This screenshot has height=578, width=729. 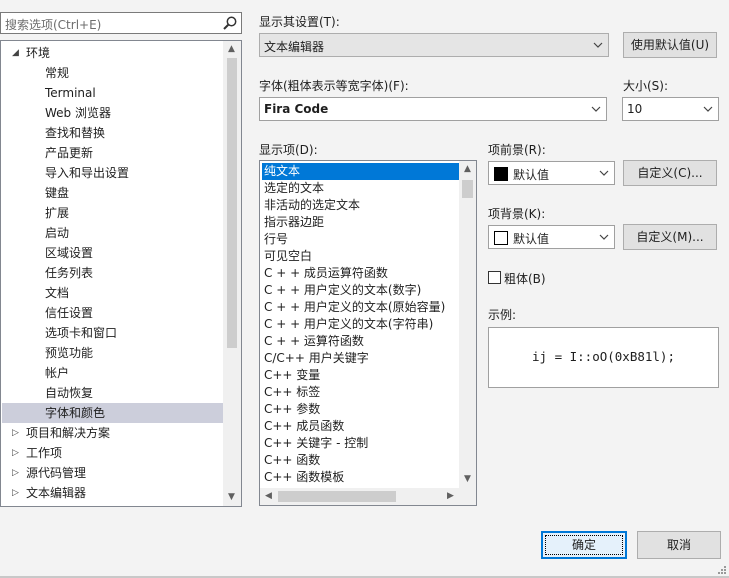 What do you see at coordinates (360, 443) in the screenshot?
I see `display-item: C++ 关键字 - 控制` at bounding box center [360, 443].